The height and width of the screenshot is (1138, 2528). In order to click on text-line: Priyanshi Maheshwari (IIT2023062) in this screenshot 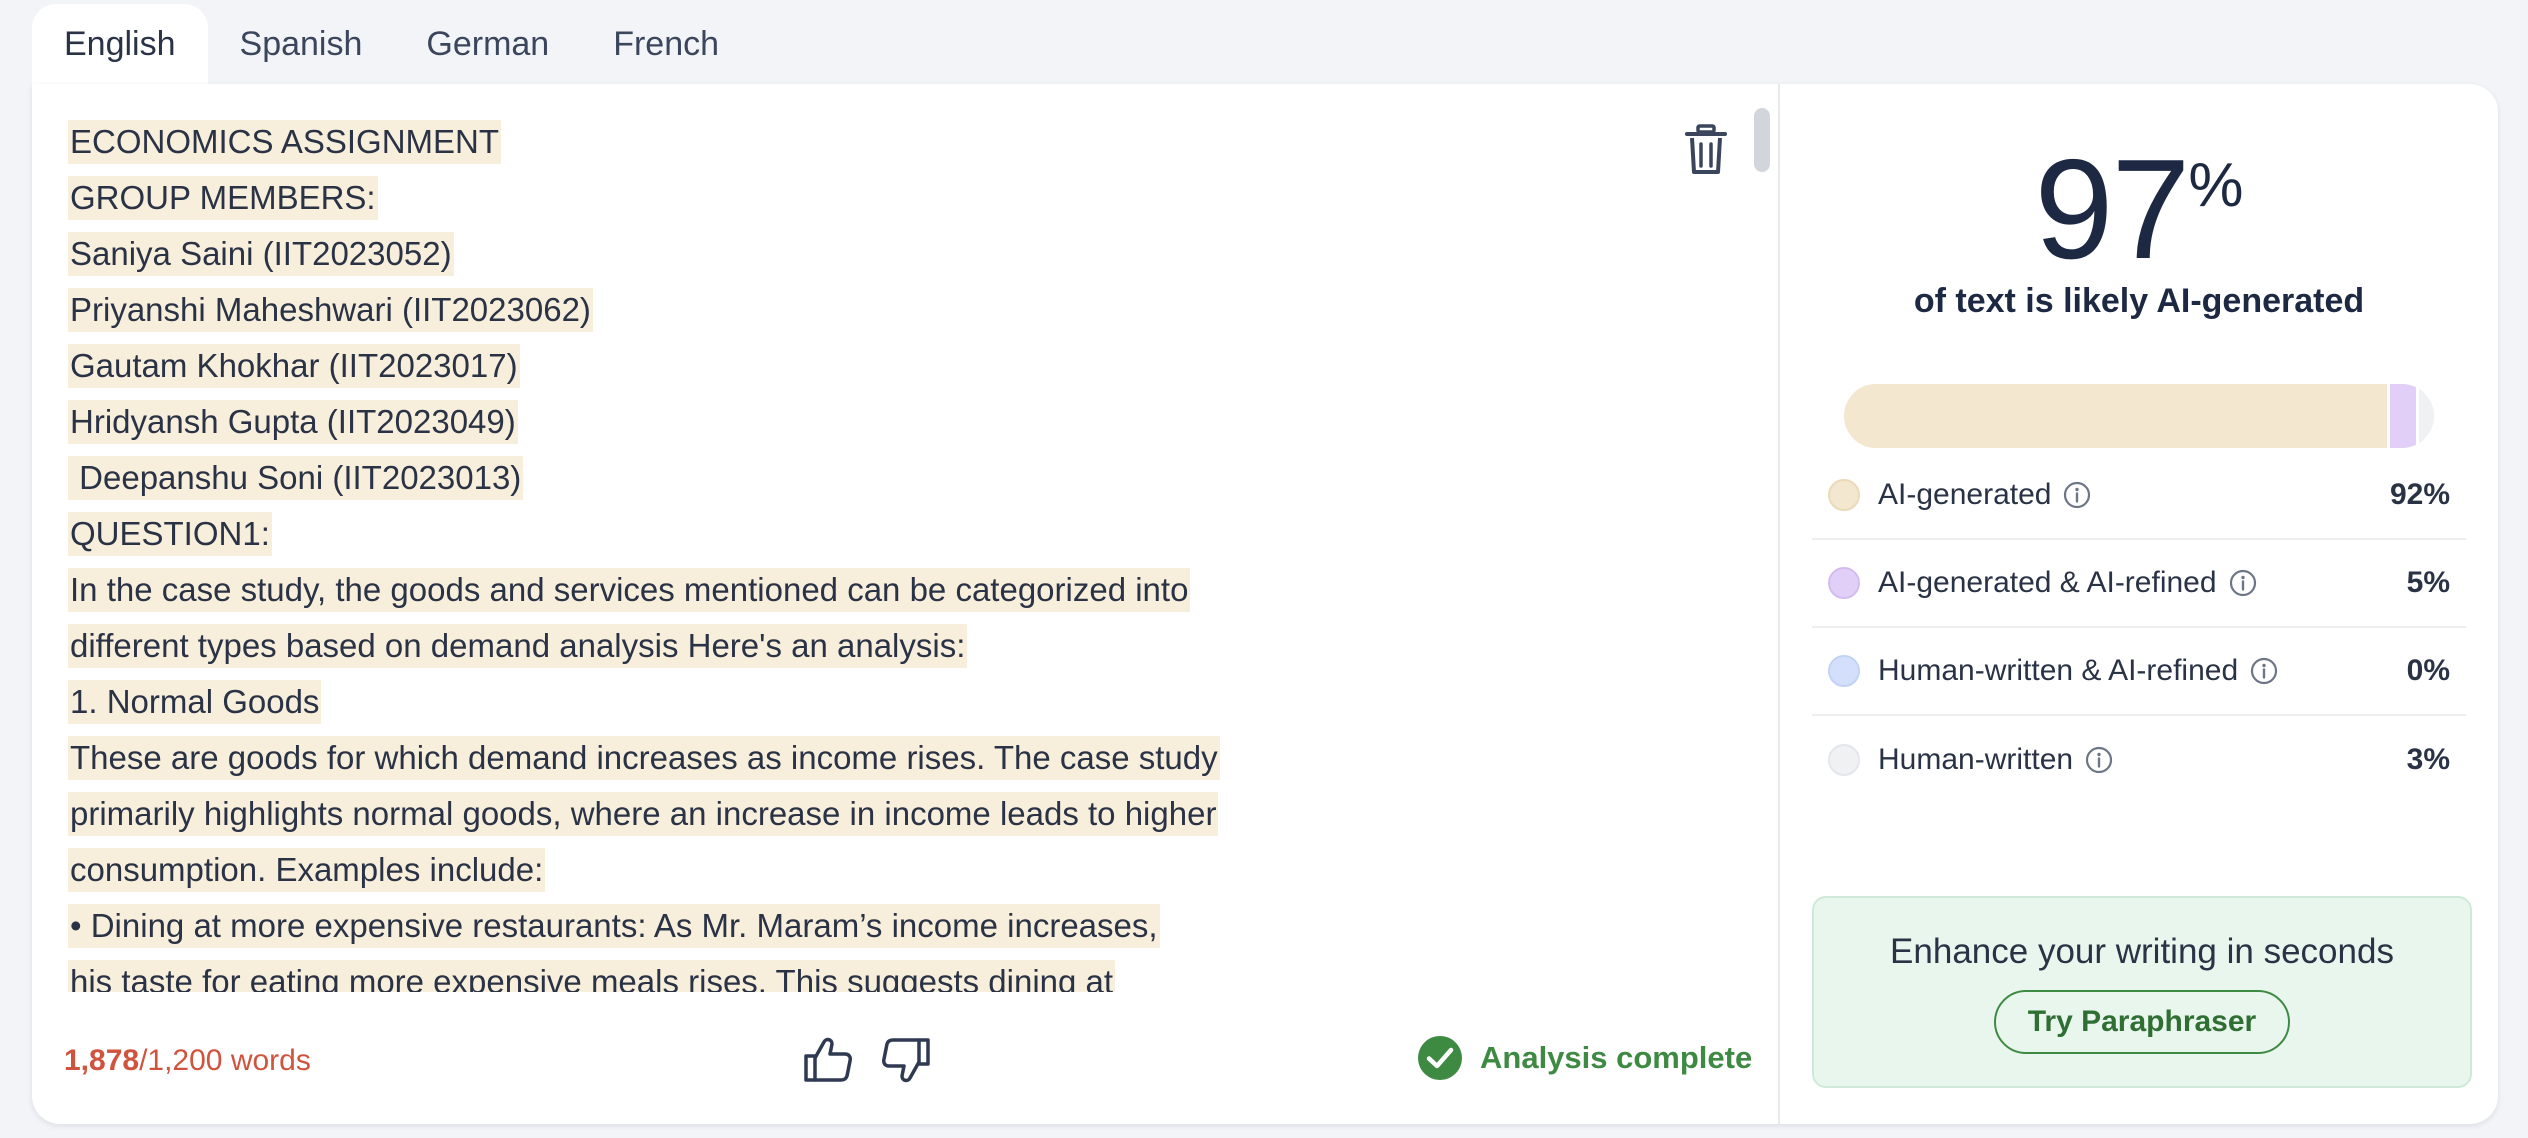, I will do `click(868, 310)`.